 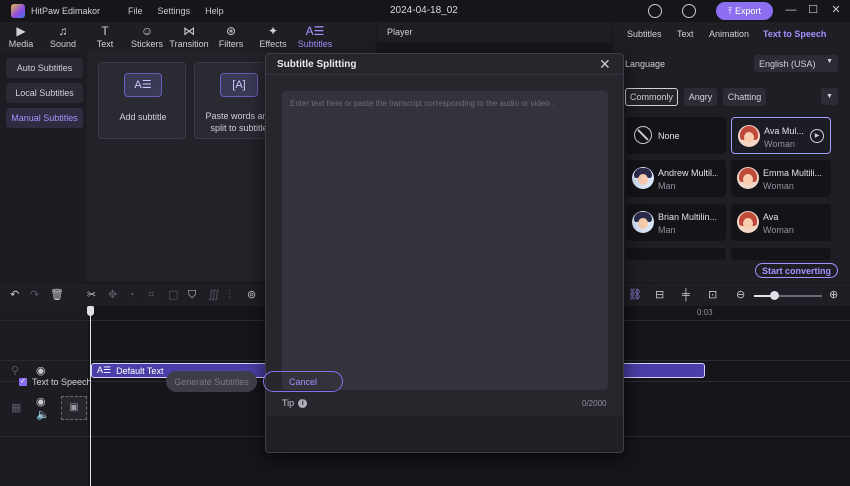 I want to click on redo-icon: ↷, so click(x=34, y=295).